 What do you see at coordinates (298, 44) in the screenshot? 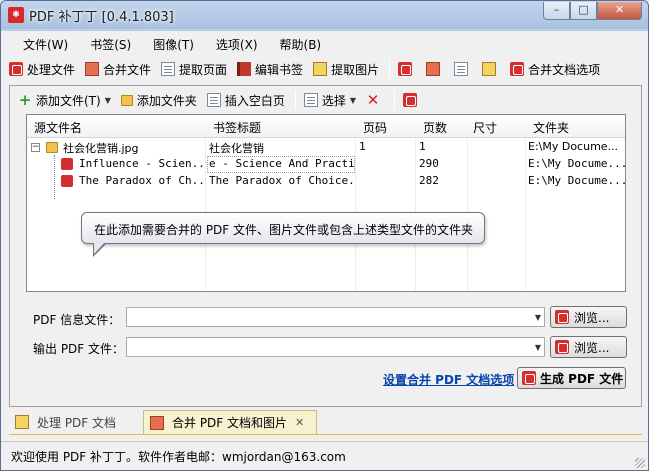
I see `menu-help: 帮助(B)` at bounding box center [298, 44].